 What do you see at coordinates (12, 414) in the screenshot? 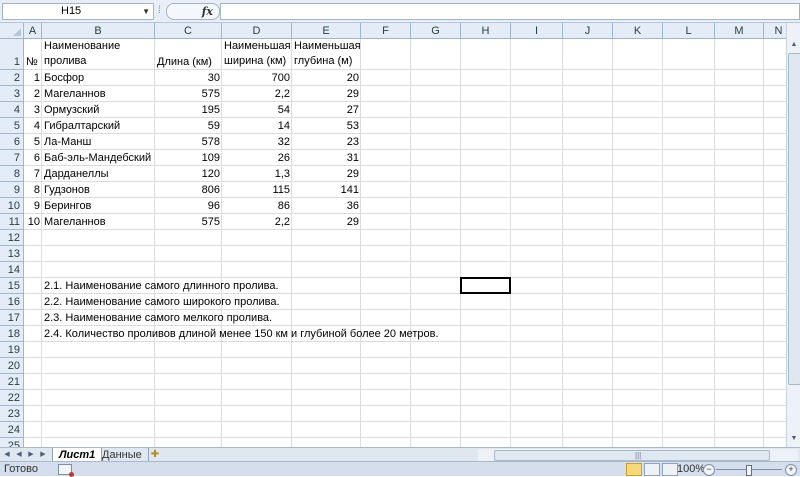
I see `row-header: 23` at bounding box center [12, 414].